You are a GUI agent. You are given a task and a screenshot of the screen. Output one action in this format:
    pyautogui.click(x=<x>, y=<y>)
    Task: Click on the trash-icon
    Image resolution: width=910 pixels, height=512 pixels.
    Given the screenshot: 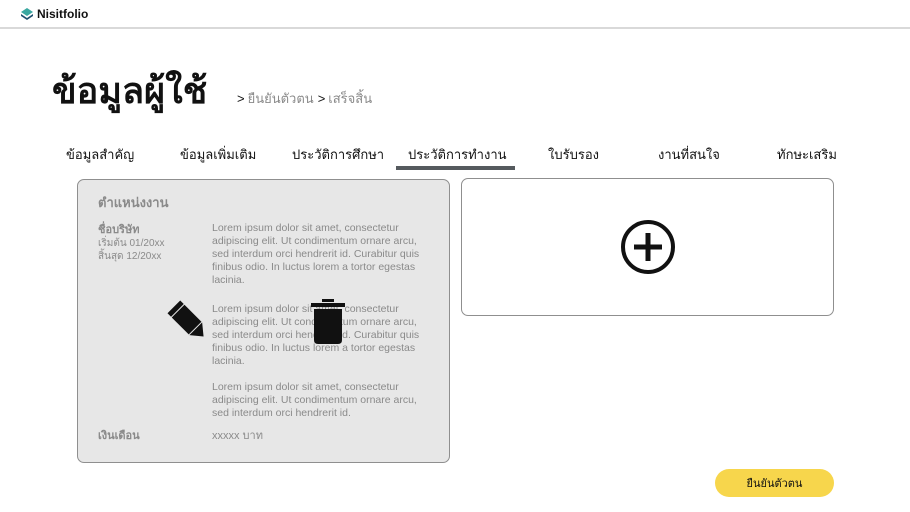 What is the action you would take?
    pyautogui.click(x=328, y=321)
    